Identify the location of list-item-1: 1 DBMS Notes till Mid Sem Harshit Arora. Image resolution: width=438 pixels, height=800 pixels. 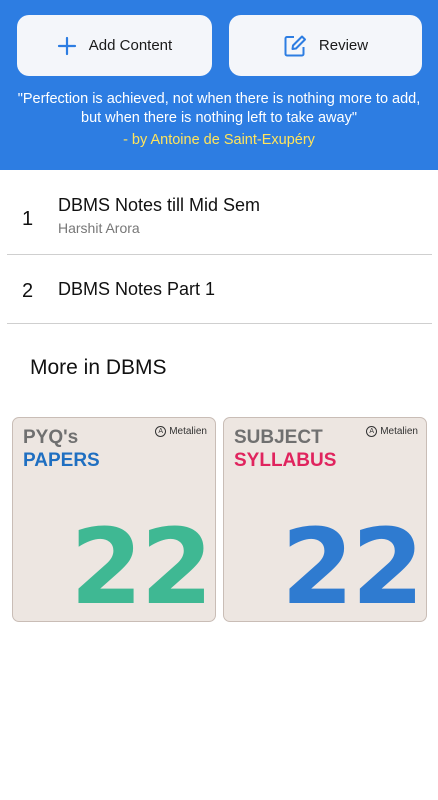
(219, 212).